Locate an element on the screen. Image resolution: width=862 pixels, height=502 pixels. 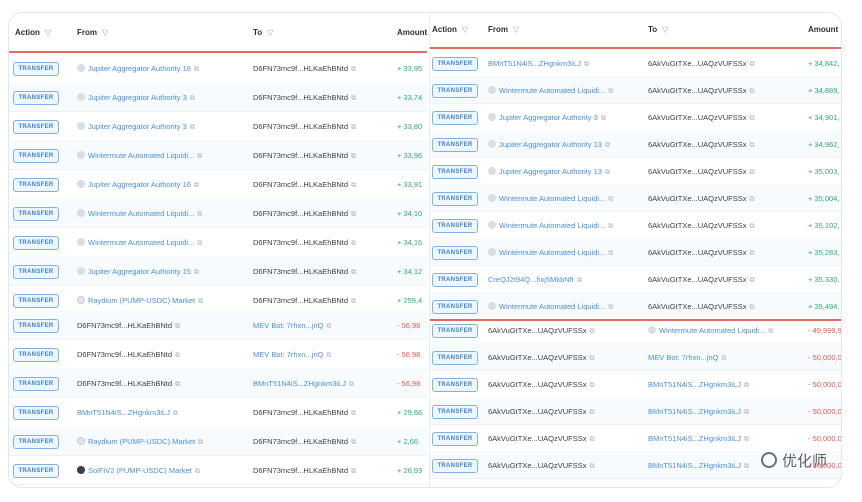
to-cell: MEV Bot: 7rhxn...jnQ ⧉ is located at coordinates (292, 326).